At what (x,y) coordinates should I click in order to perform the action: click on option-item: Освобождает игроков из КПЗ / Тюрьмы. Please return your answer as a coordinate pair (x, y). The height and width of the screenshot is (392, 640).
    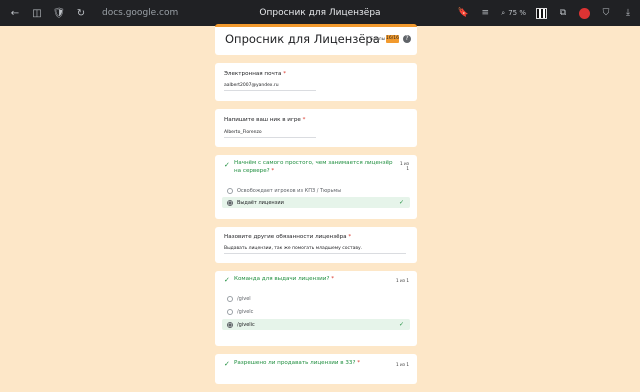
    Looking at the image, I should click on (316, 190).